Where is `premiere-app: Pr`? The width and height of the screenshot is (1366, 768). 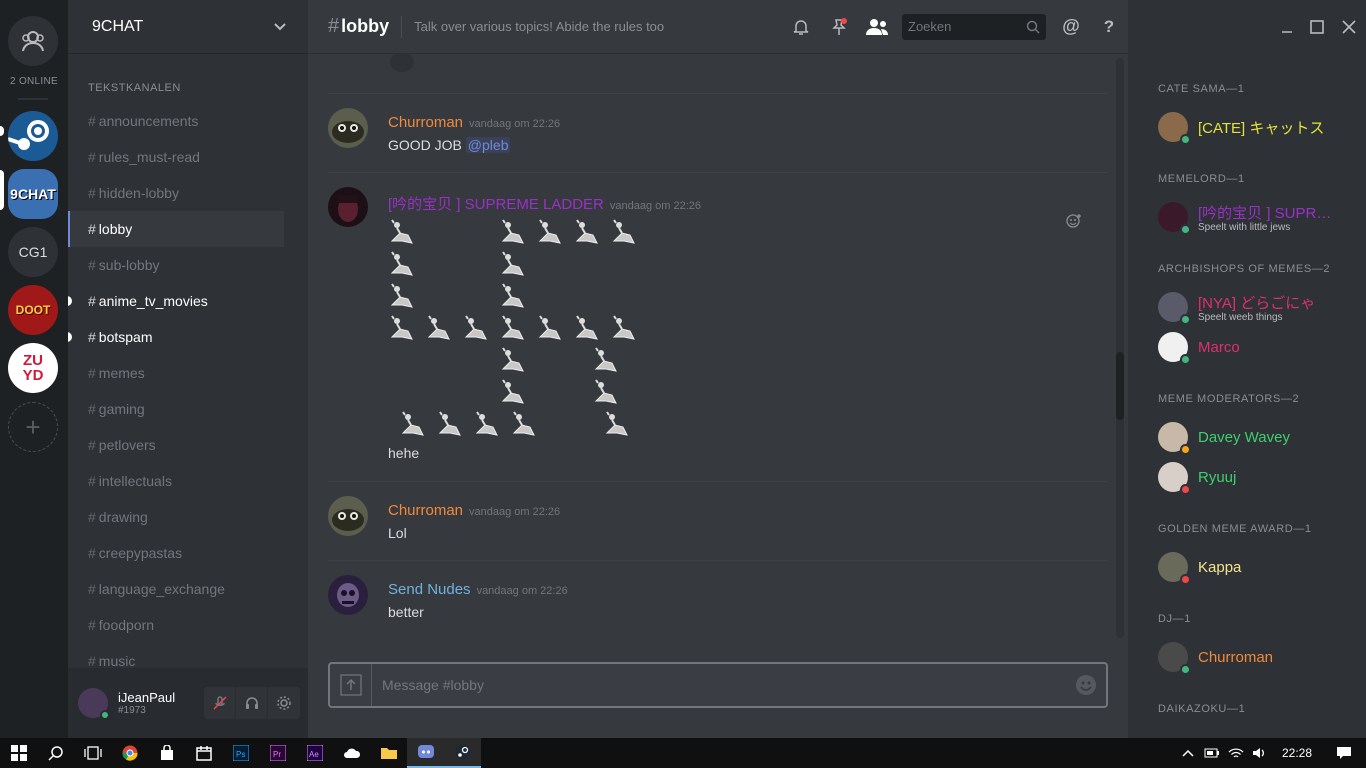 premiere-app: Pr is located at coordinates (277, 753).